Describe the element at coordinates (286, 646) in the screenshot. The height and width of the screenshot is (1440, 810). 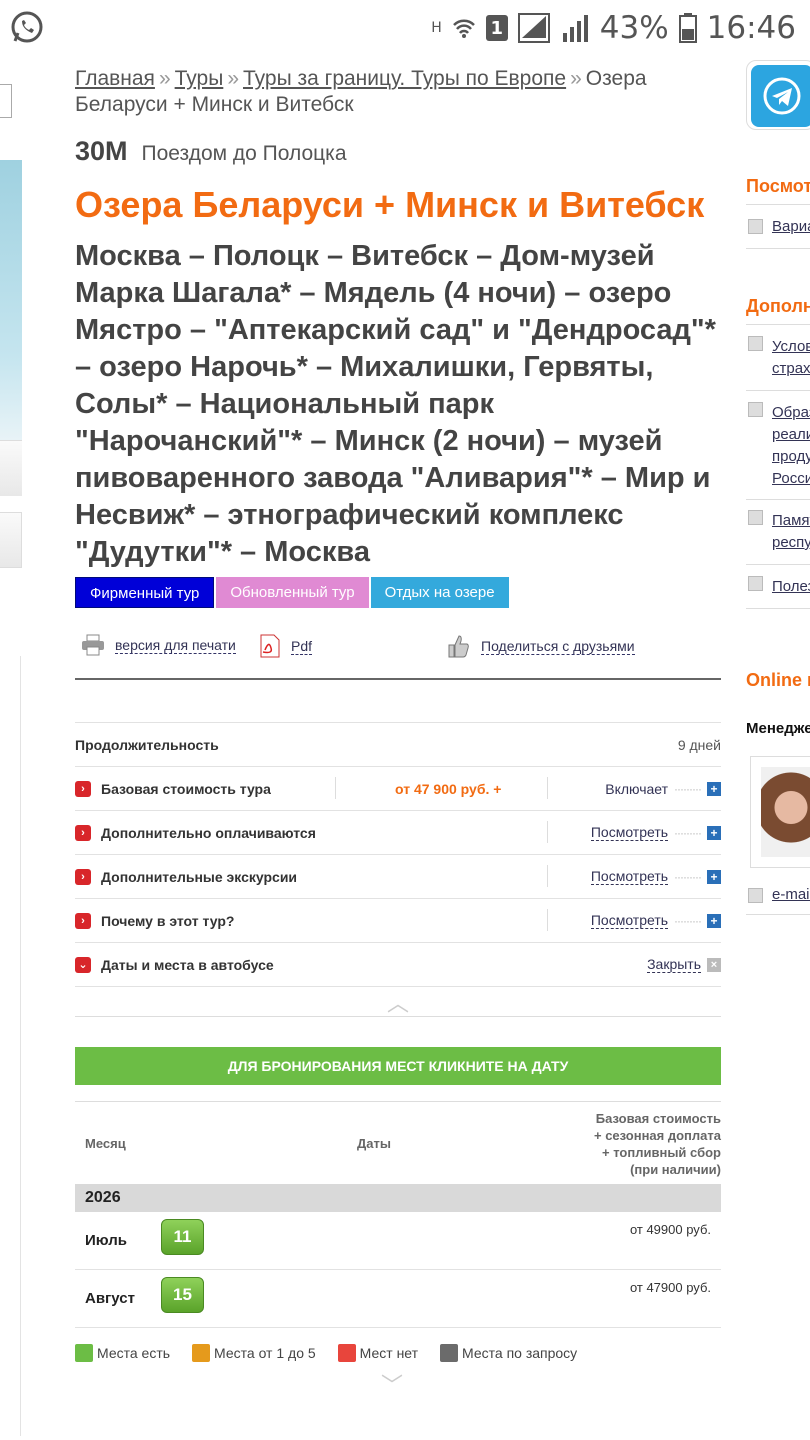
I see `pdf-link: Pdf` at that location.